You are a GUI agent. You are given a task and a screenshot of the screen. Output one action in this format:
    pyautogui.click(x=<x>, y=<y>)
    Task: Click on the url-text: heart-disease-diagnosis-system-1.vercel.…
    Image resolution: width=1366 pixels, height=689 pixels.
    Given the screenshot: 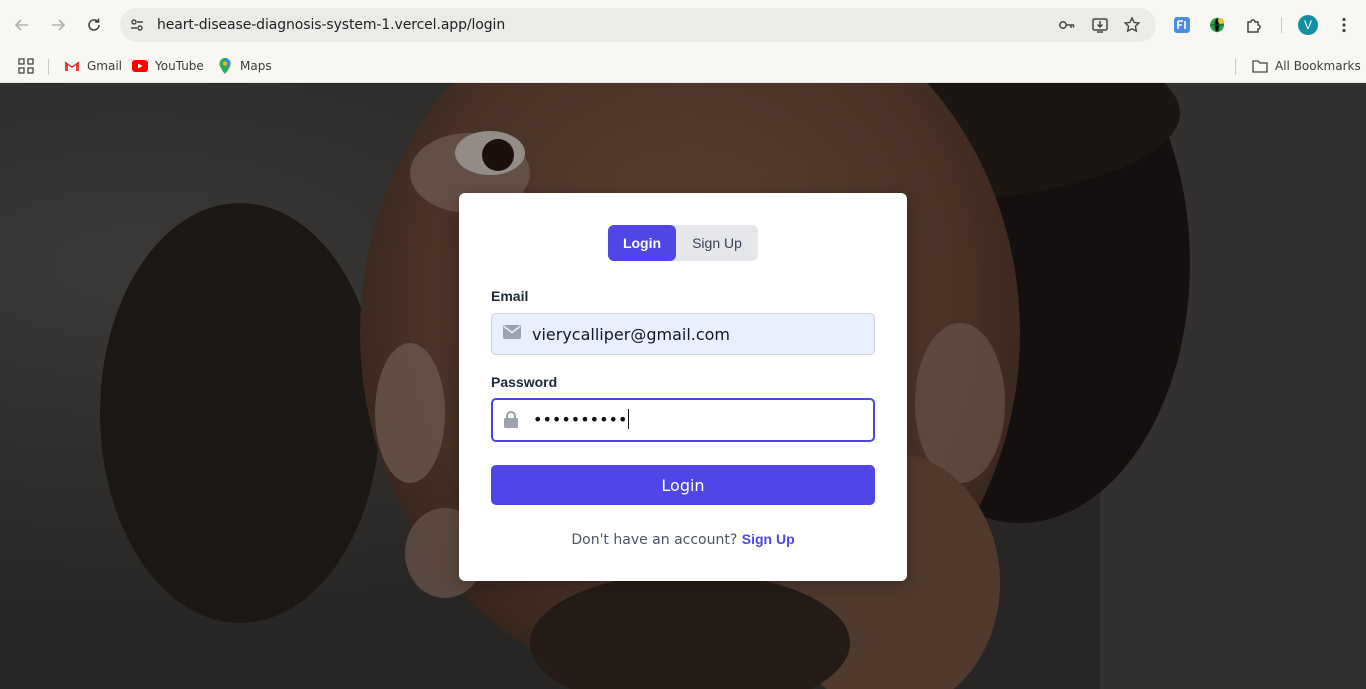 What is the action you would take?
    pyautogui.click(x=331, y=25)
    